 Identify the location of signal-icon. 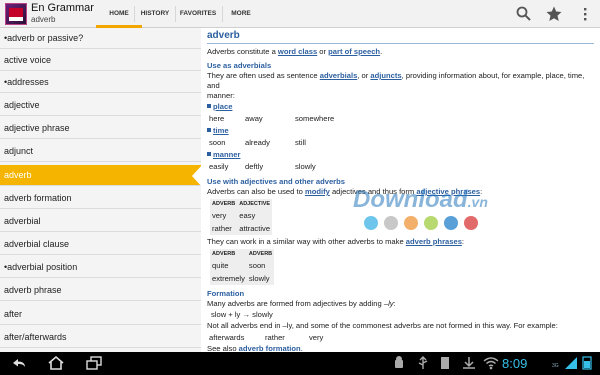
(571, 363).